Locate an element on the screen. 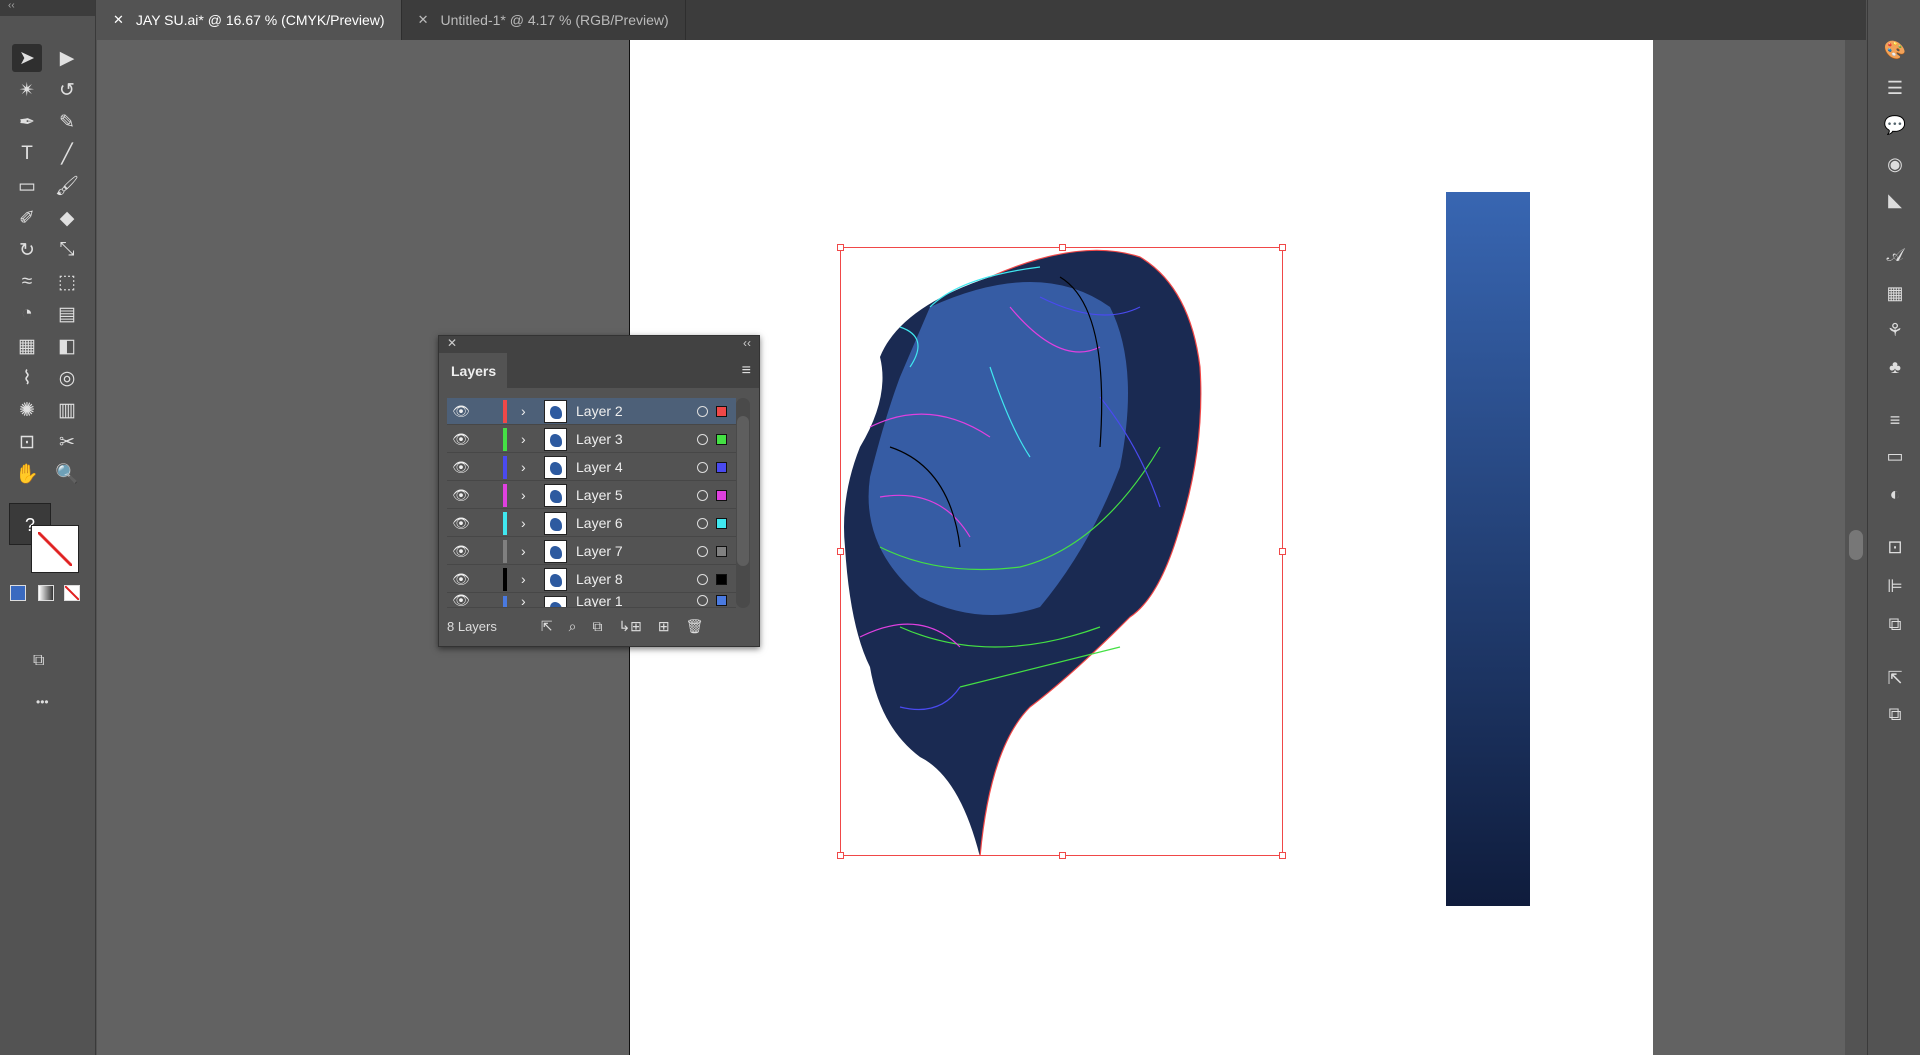  layer-row: 👁 › Layer 7 is located at coordinates (591, 551).